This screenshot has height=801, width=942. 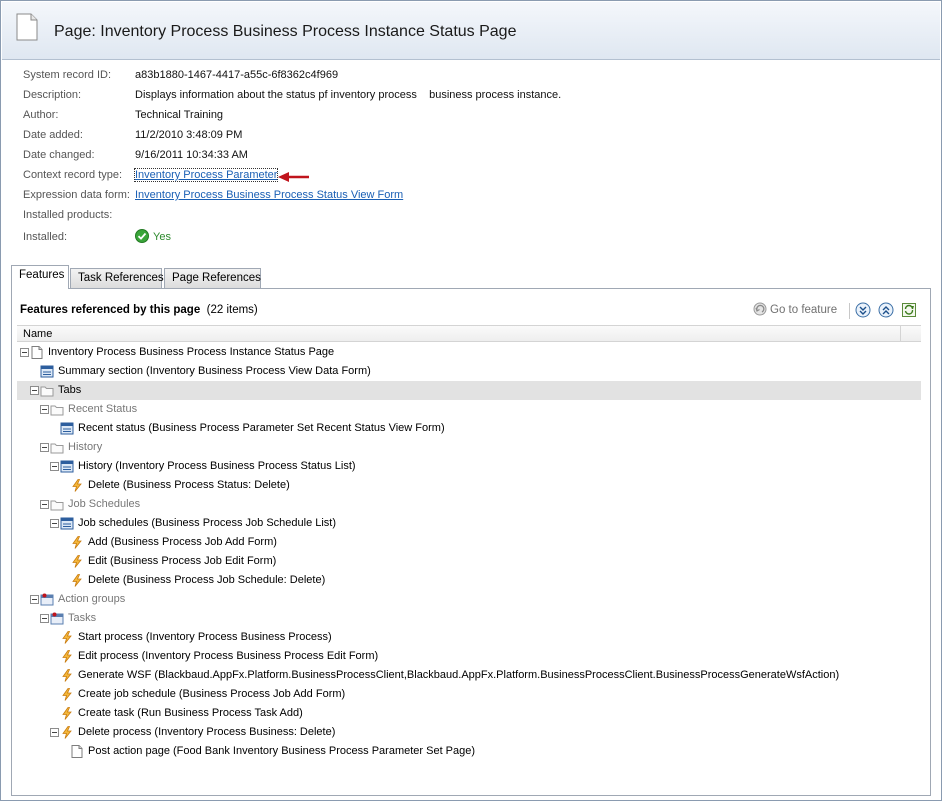 I want to click on installed-yes: Yes, so click(x=162, y=237).